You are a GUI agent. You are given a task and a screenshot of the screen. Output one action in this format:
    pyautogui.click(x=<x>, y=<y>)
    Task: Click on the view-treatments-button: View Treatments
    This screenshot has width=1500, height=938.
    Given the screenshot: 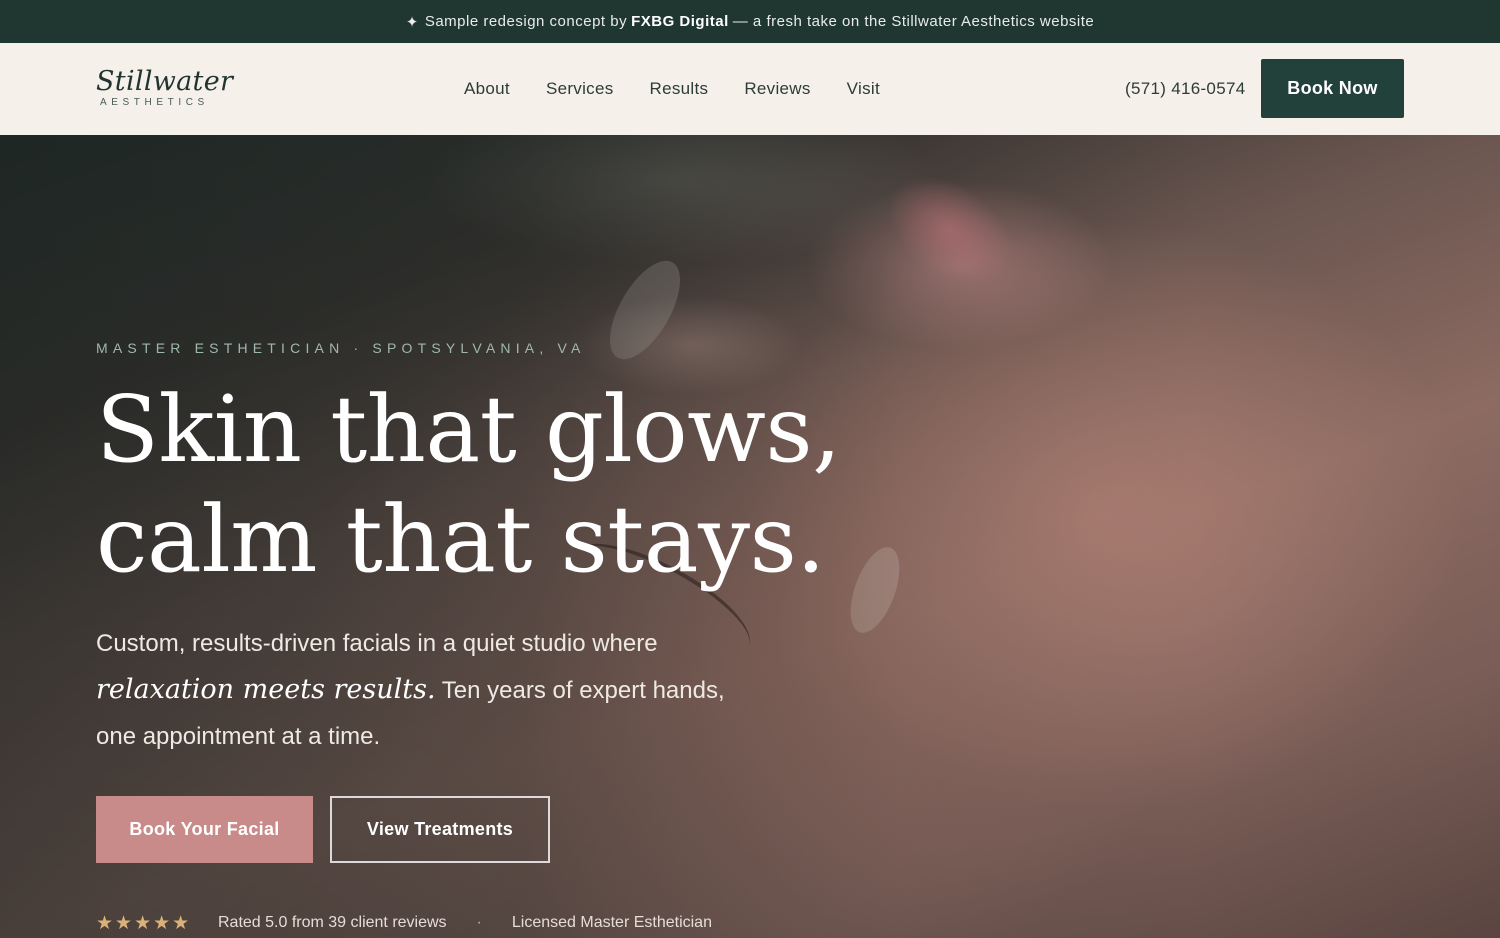 What is the action you would take?
    pyautogui.click(x=440, y=829)
    